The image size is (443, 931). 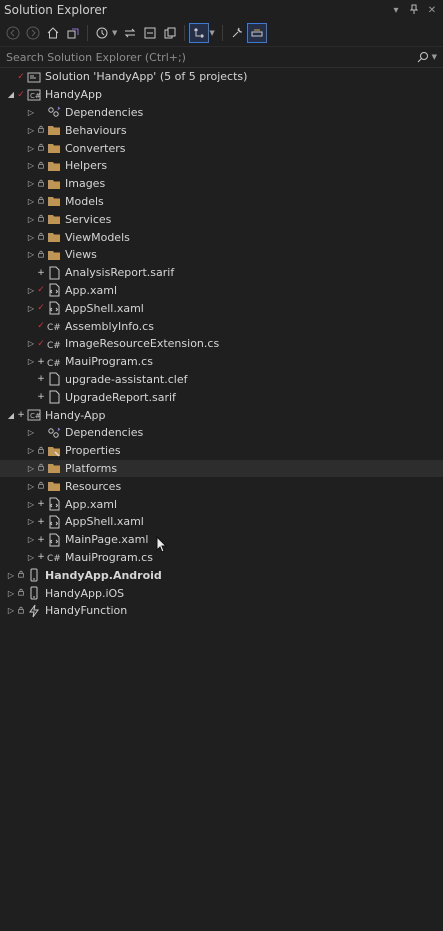 I want to click on tree-item-label: AnalysisReport.sarif, so click(x=120, y=273).